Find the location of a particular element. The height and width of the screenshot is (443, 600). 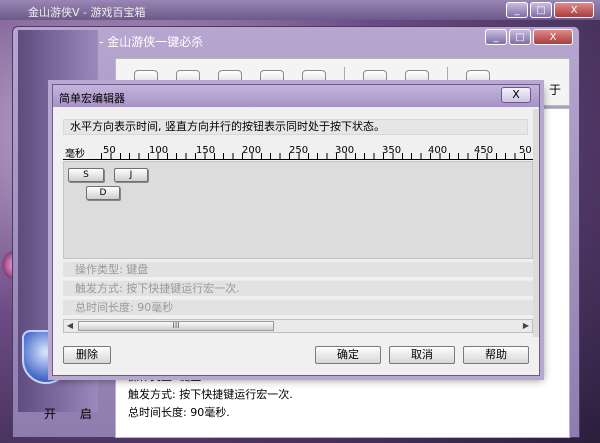

ok-button: 确定 is located at coordinates (348, 355).